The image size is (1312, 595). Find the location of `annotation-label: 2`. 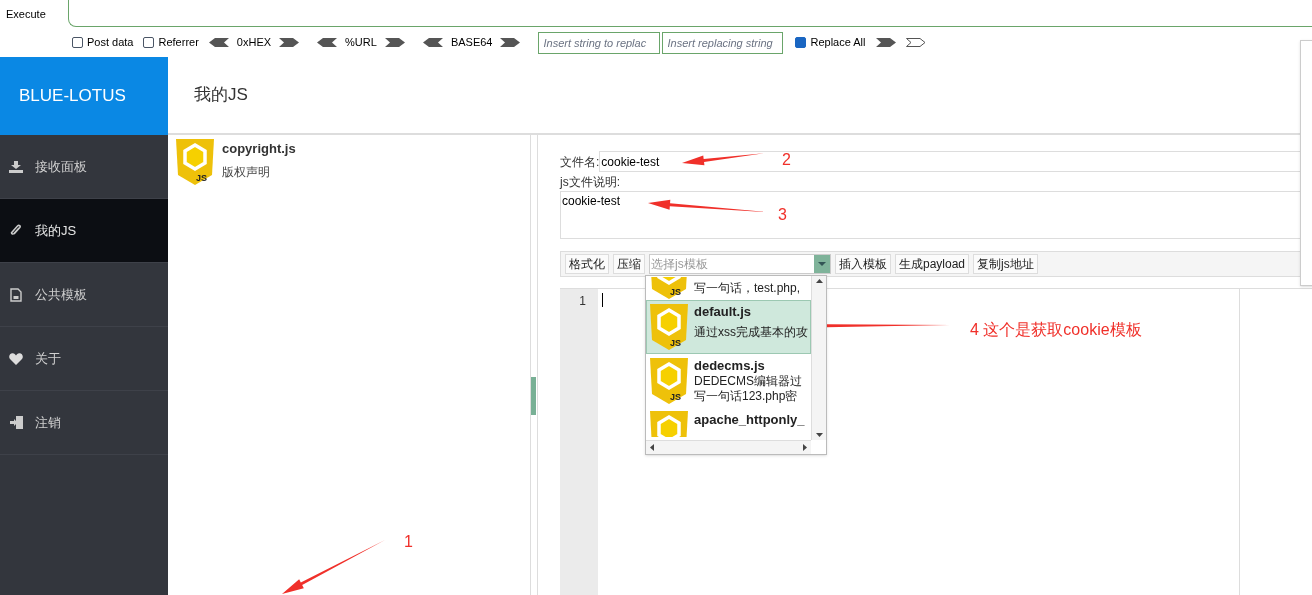

annotation-label: 2 is located at coordinates (786, 160).